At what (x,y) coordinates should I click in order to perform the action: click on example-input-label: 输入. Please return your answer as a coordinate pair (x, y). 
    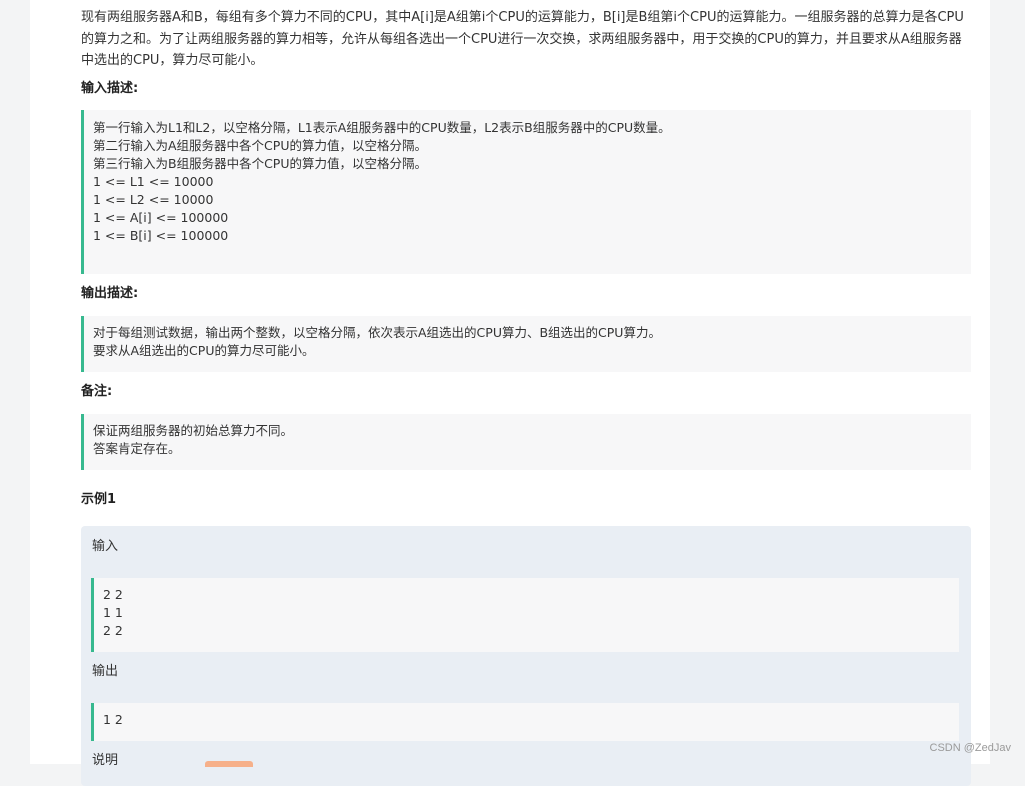
    Looking at the image, I should click on (105, 546).